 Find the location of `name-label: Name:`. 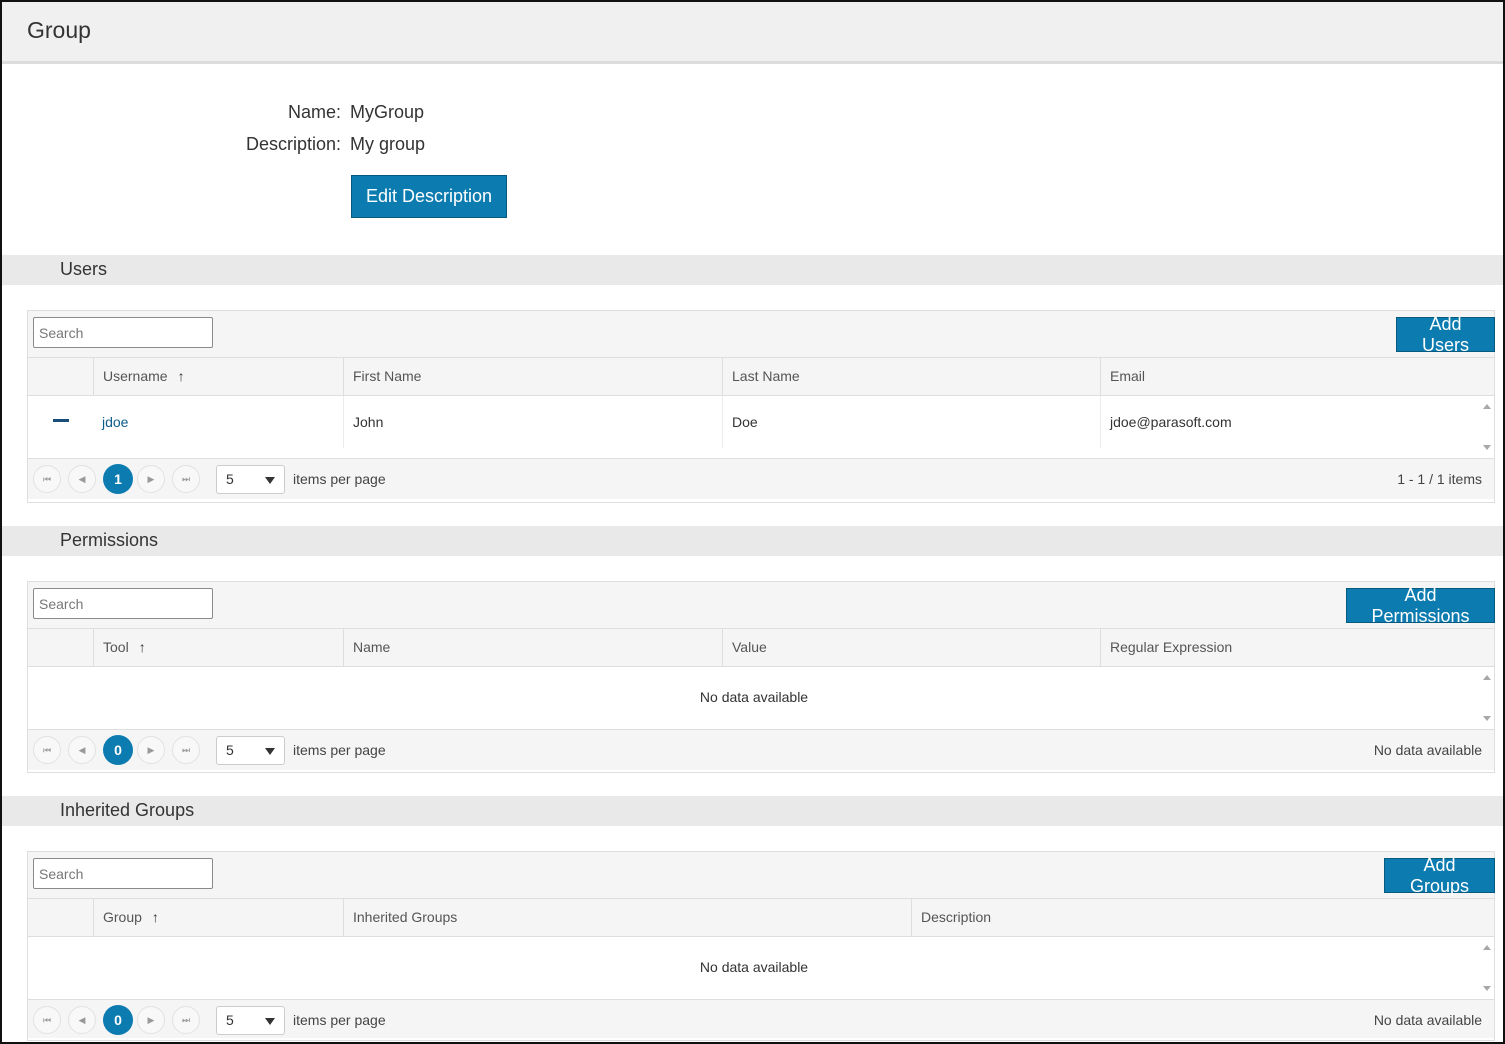

name-label: Name: is located at coordinates (314, 112).